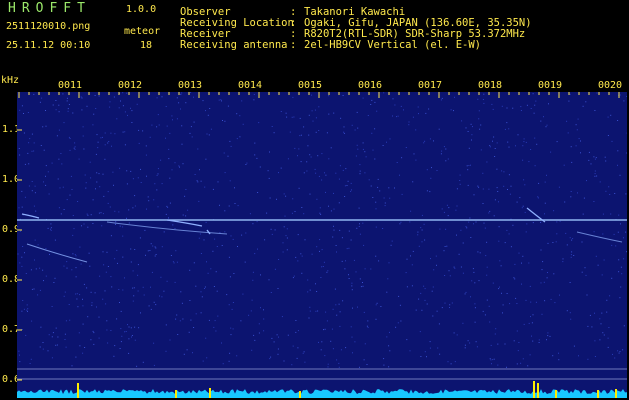  I want to click on amplitude-spike, so click(598, 394).